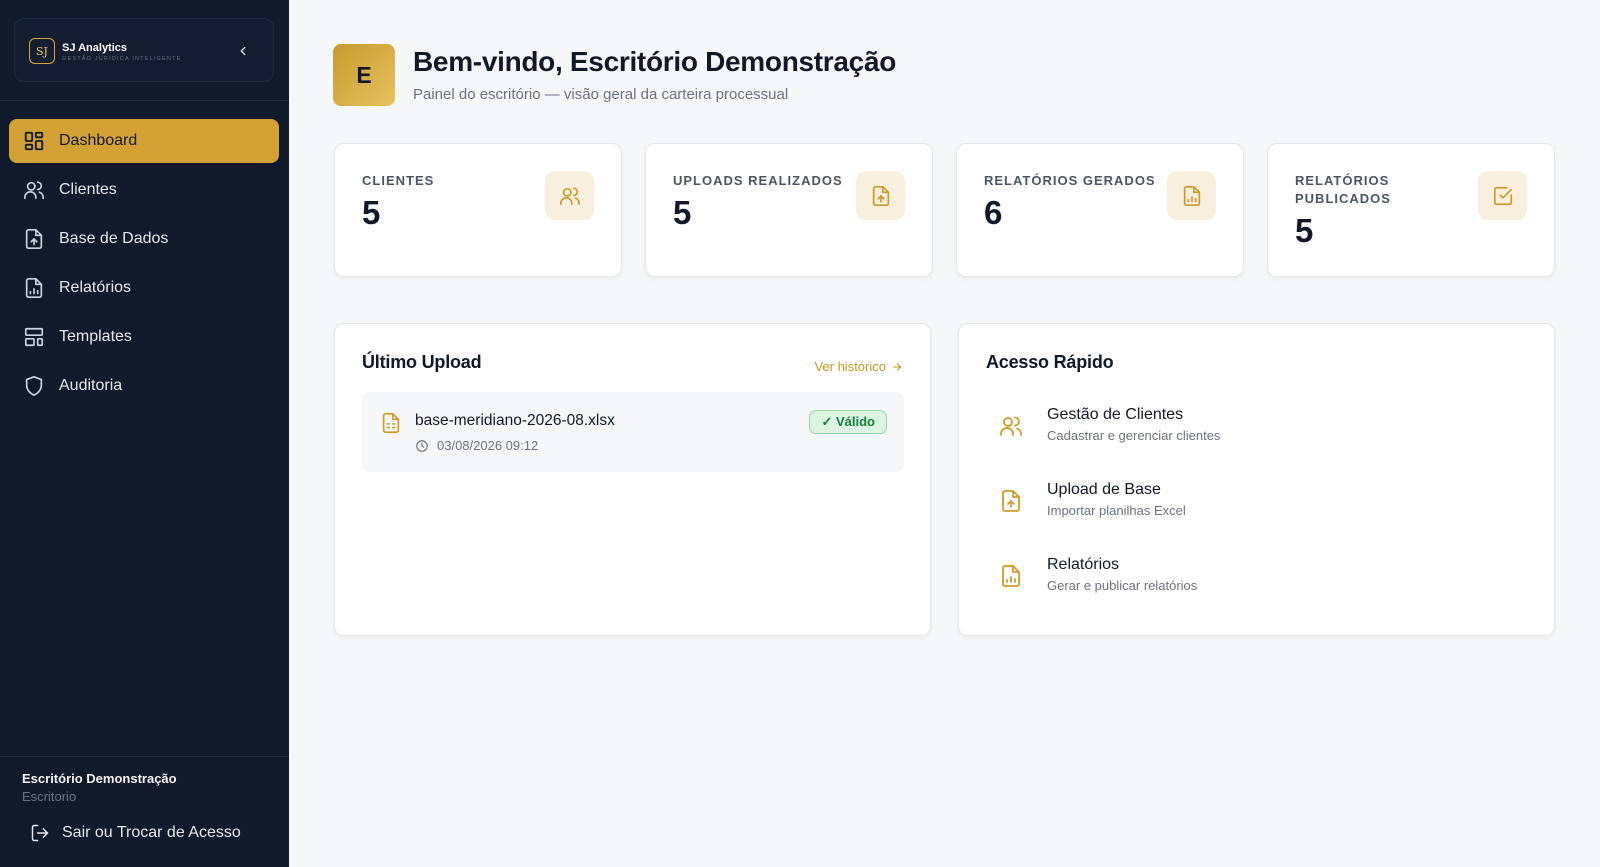  What do you see at coordinates (144, 141) in the screenshot?
I see `sidebar-item-dashboard: Dashboard` at bounding box center [144, 141].